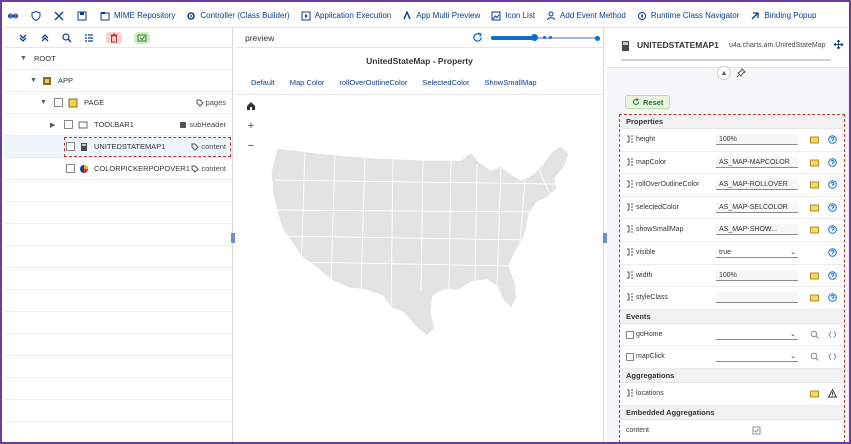  I want to click on property-value-input: AS_MAP-MAPCOLOR, so click(757, 162).